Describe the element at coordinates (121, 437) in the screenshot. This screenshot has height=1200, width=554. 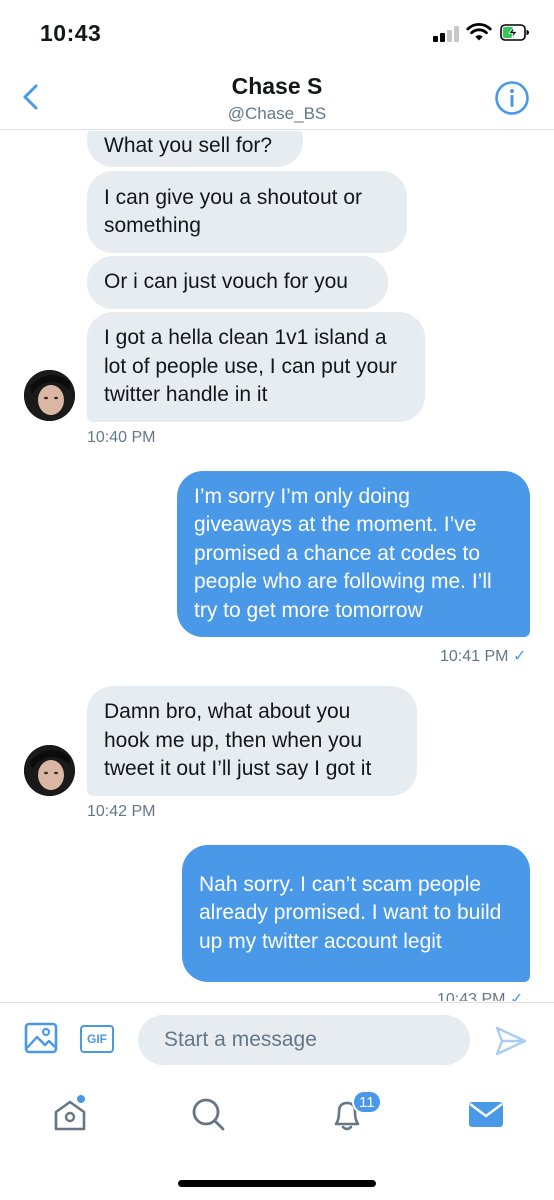
I see `message-timestamp: 10:40 PM` at that location.